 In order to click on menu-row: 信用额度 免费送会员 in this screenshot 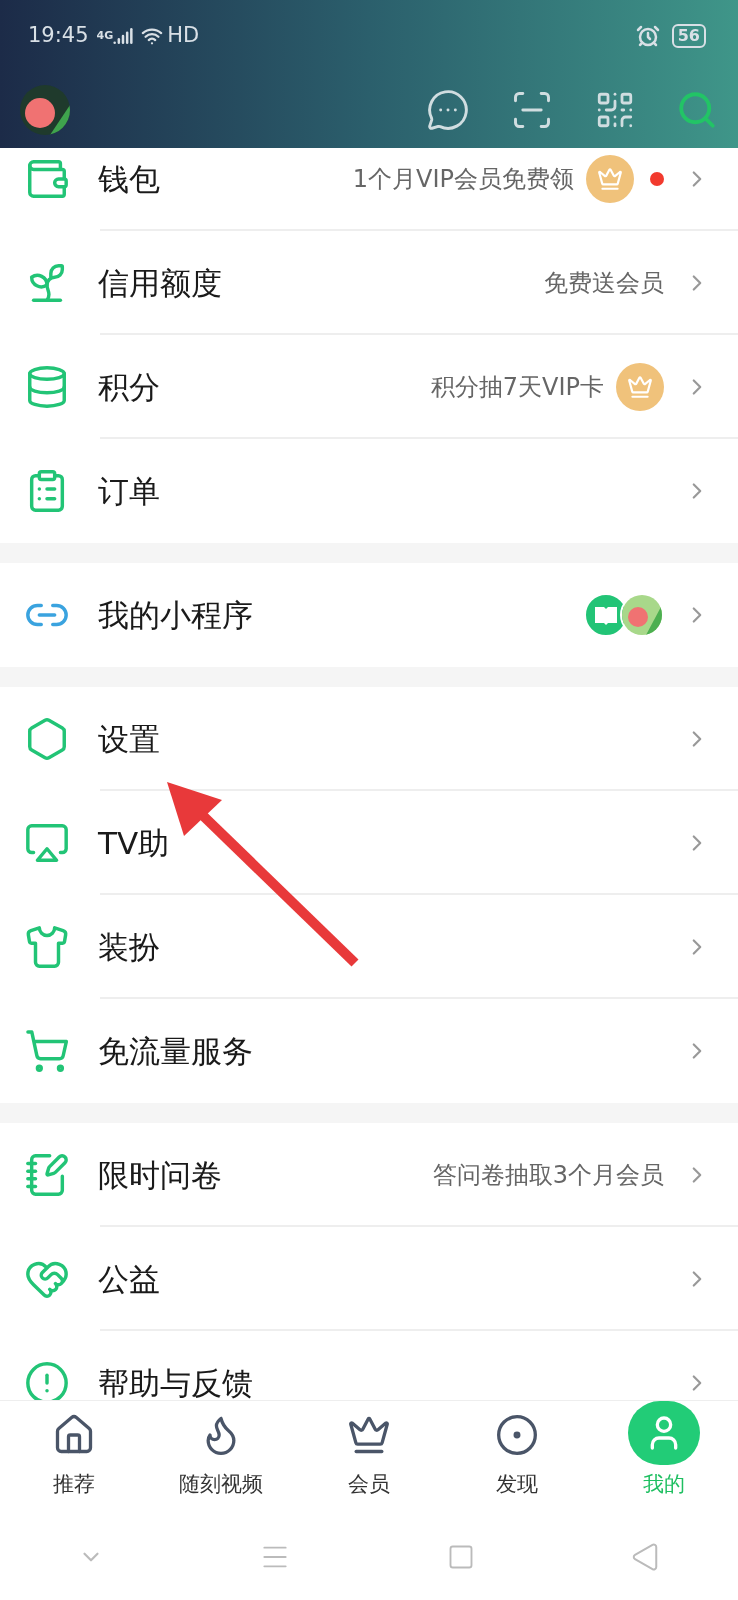, I will do `click(369, 283)`.